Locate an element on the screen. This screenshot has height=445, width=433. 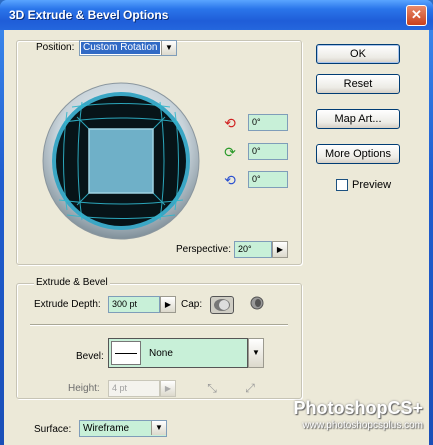
height-arrow-button: ▶ is located at coordinates (168, 388).